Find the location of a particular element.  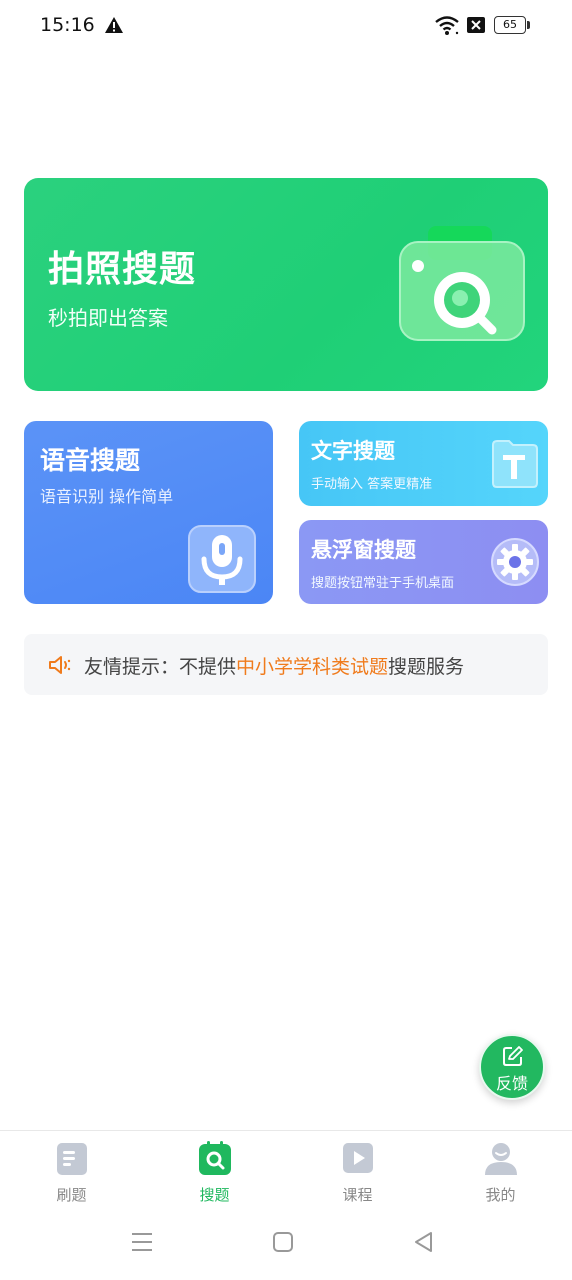

voice-search-title: 语音搜题 is located at coordinates (90, 460).